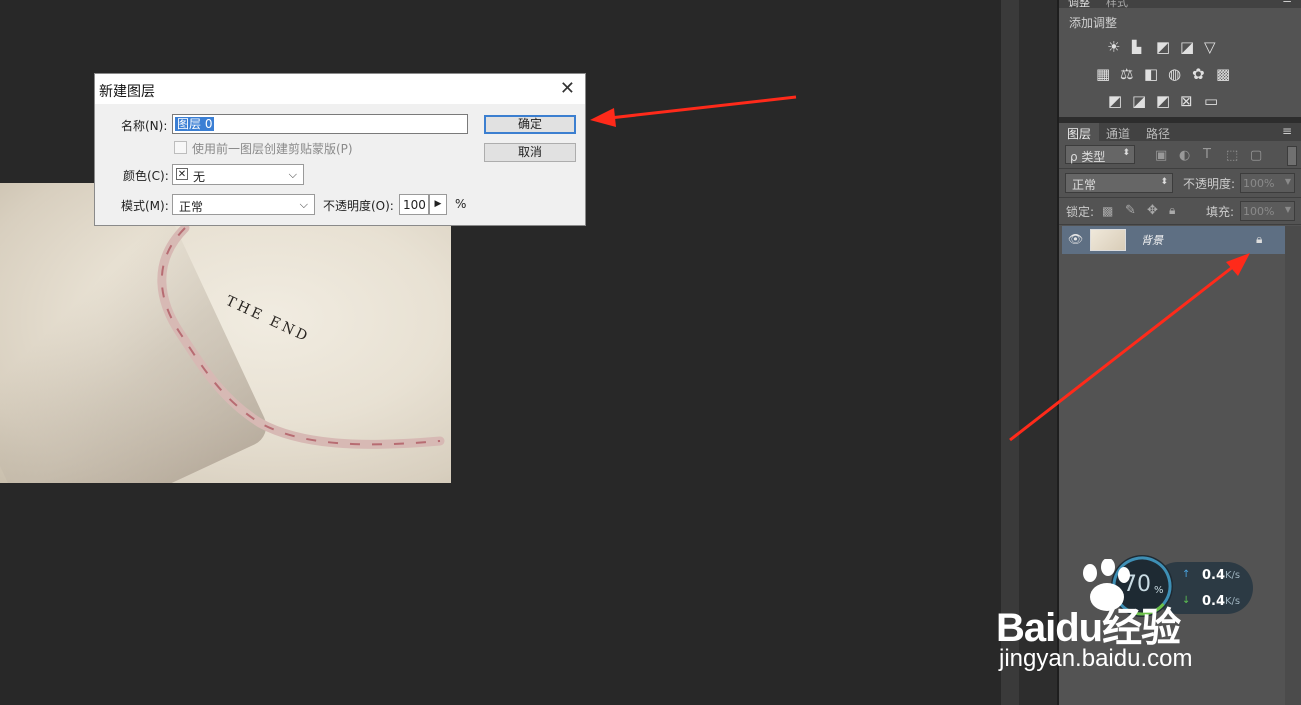 The width and height of the screenshot is (1301, 705). I want to click on arrow-to-ok-button, so click(703, 107).